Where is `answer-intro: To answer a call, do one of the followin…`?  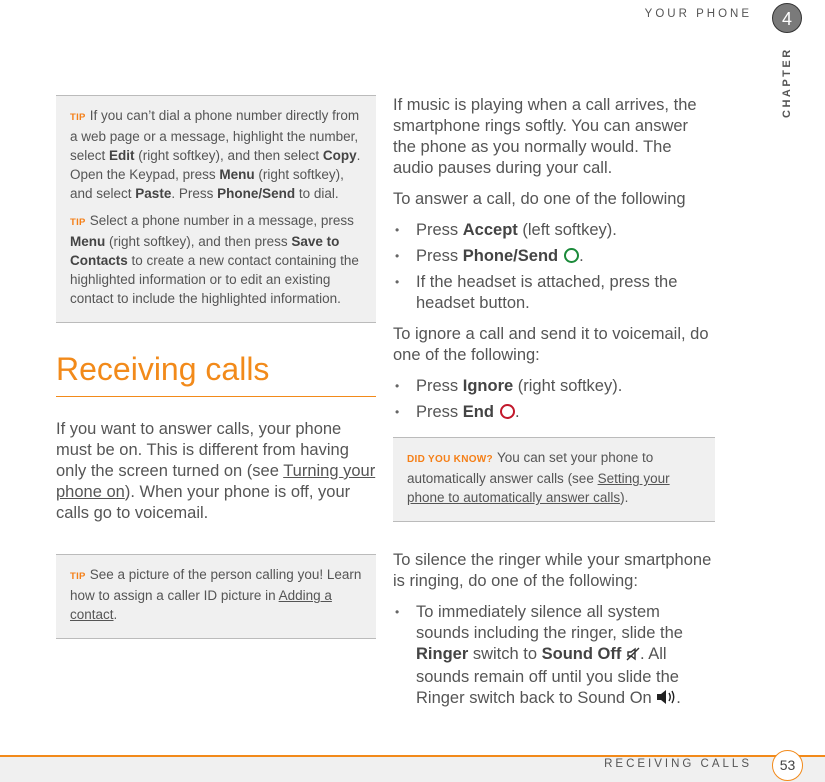 answer-intro: To answer a call, do one of the followin… is located at coordinates (539, 199).